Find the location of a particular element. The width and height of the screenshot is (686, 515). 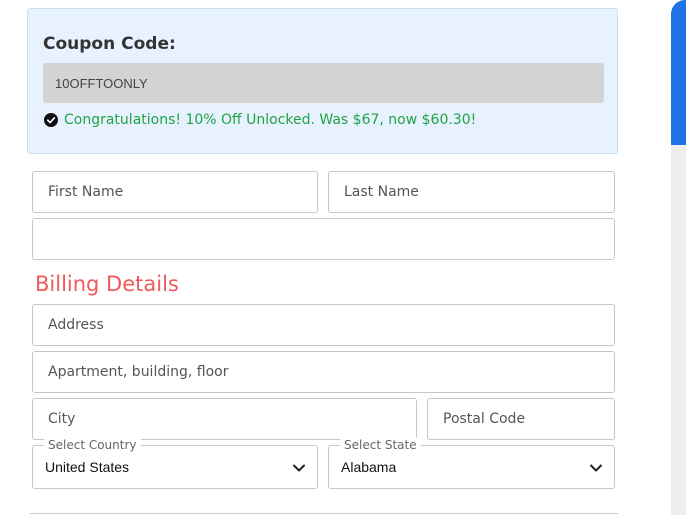

state-select-label: Select State is located at coordinates (380, 445).